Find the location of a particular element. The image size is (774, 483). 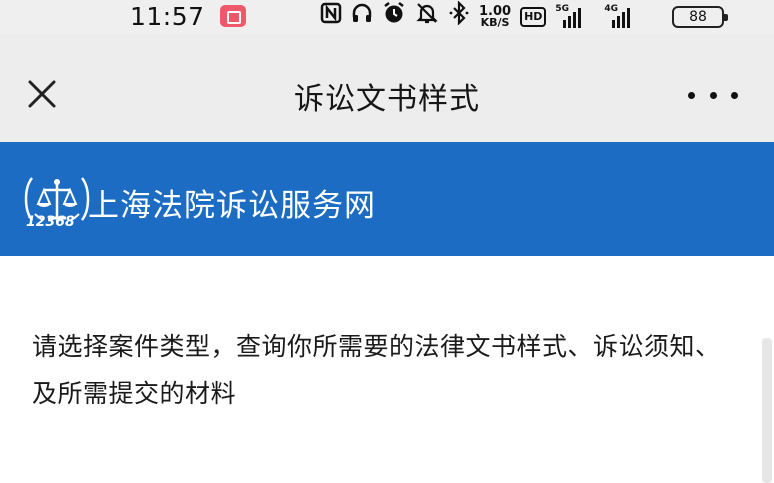

scales-of-justice-icon is located at coordinates (57, 199).